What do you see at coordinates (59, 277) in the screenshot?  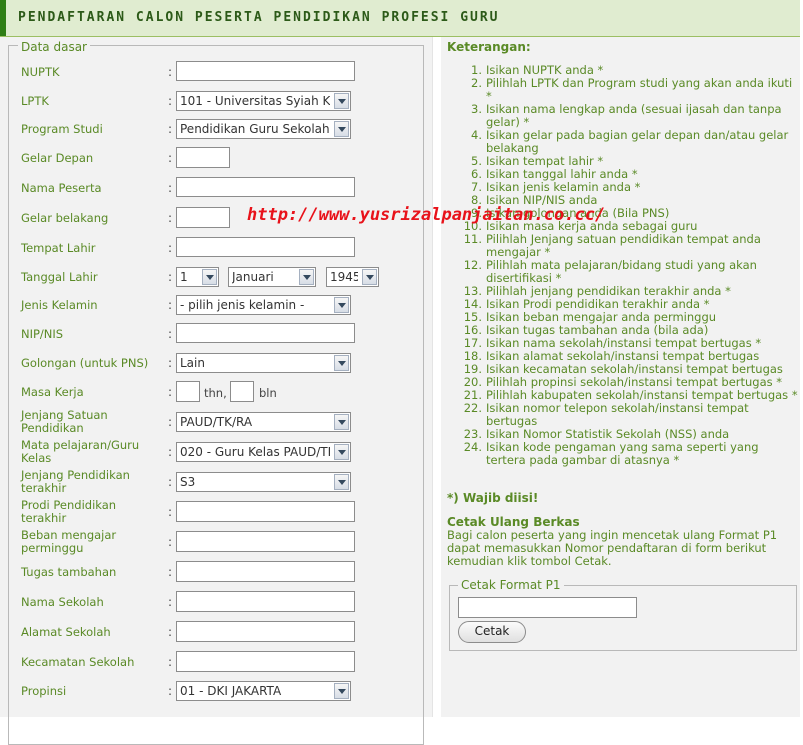 I see `tanggal-lahir-label: Tanggal Lahir` at bounding box center [59, 277].